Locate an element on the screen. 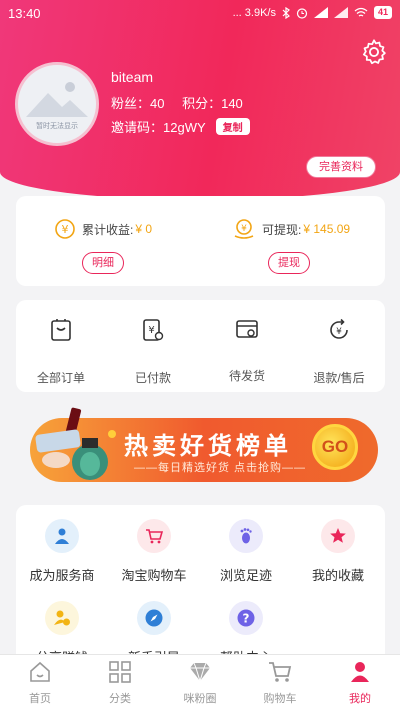 This screenshot has width=400, height=710. status-time: 13:40 is located at coordinates (24, 13).